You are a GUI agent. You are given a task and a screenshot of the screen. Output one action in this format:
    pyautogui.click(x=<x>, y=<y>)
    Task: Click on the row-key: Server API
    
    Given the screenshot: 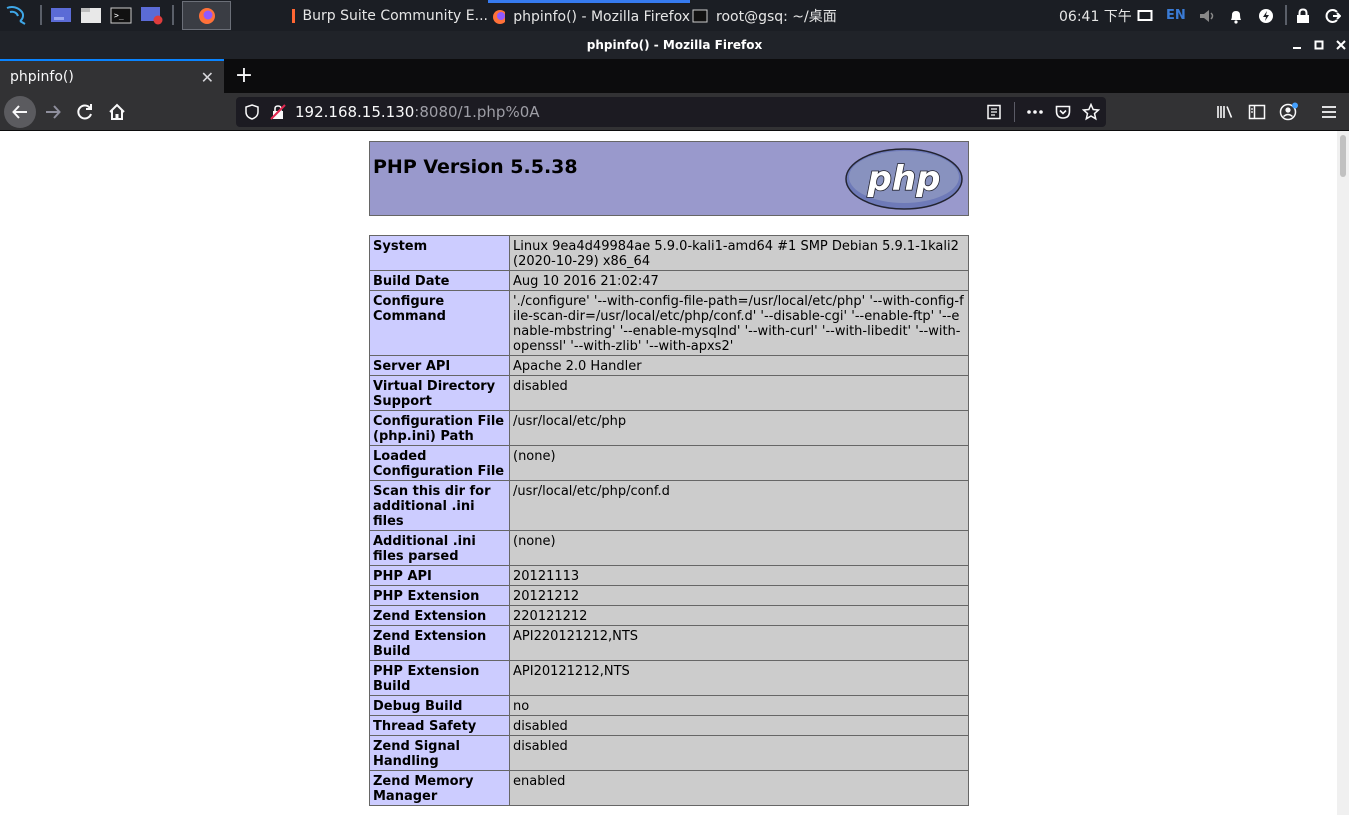 What is the action you would take?
    pyautogui.click(x=439, y=365)
    